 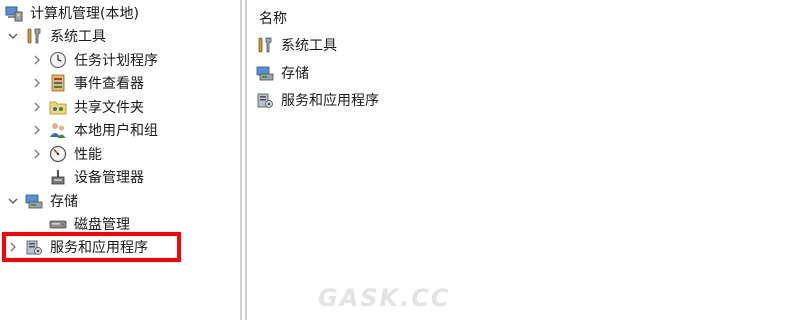 What do you see at coordinates (102, 225) in the screenshot?
I see `tree-item-disk-management-label: 磁盘管理` at bounding box center [102, 225].